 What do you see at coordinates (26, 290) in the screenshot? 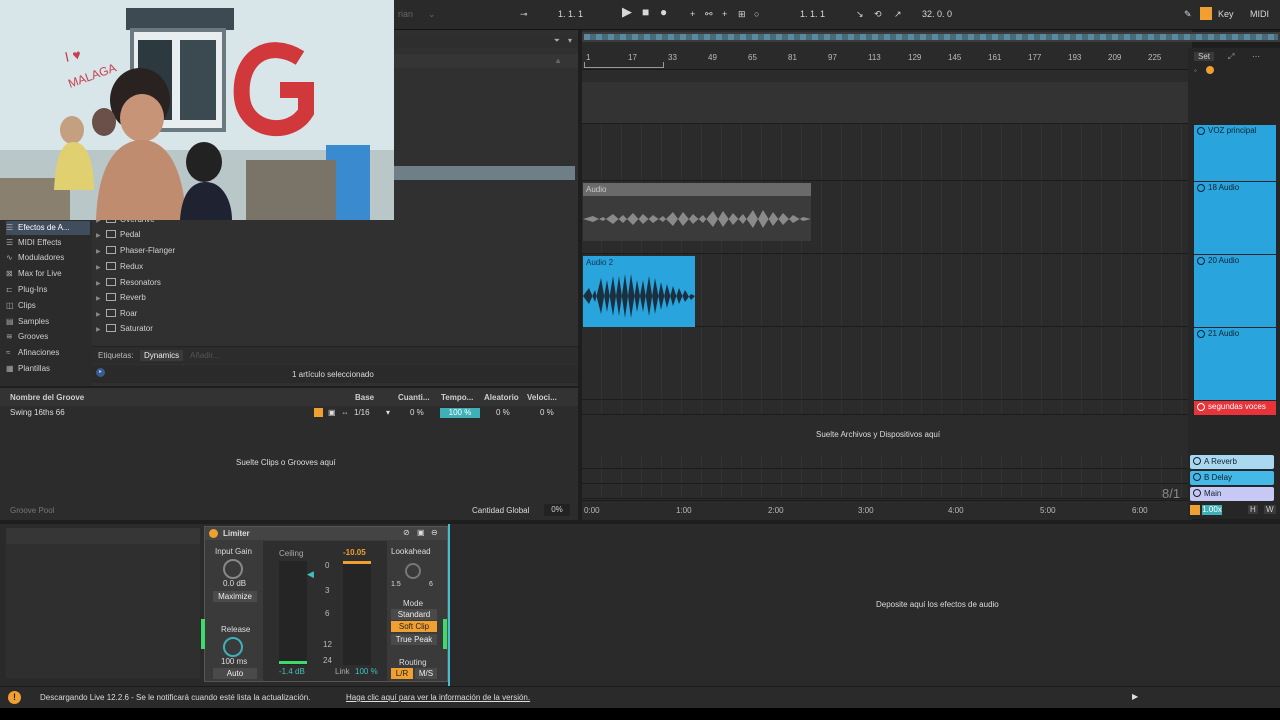
I see `sidebar-item-plugins: ⊏ Plug-Ins` at bounding box center [26, 290].